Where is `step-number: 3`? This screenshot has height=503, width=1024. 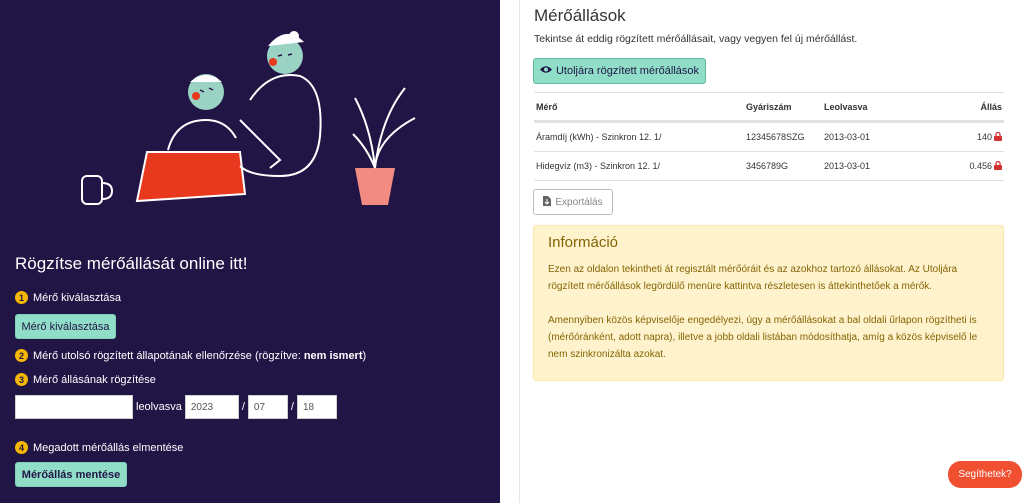
step-number: 3 is located at coordinates (21, 379).